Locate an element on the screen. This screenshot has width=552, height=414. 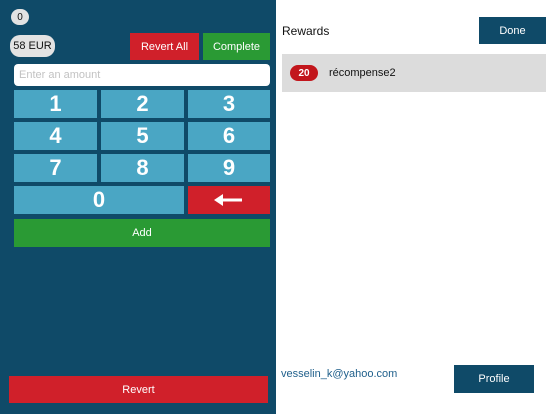
reward-points-badge: 20 is located at coordinates (304, 73).